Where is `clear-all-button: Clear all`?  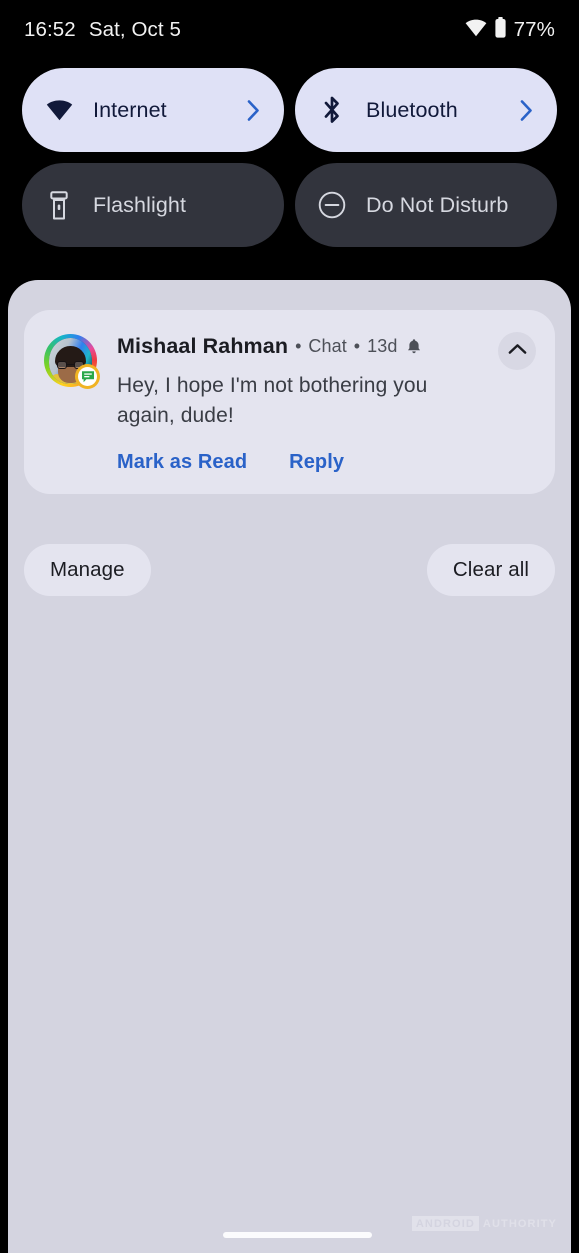 clear-all-button: Clear all is located at coordinates (490, 570).